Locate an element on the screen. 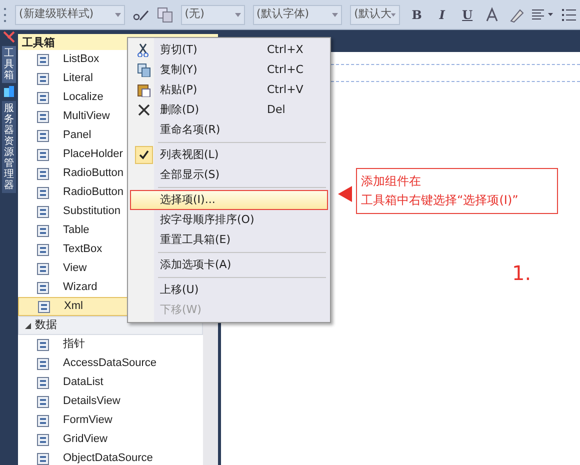 The width and height of the screenshot is (580, 465). menu-item: 复制(Y) Ctrl+C is located at coordinates (229, 70).